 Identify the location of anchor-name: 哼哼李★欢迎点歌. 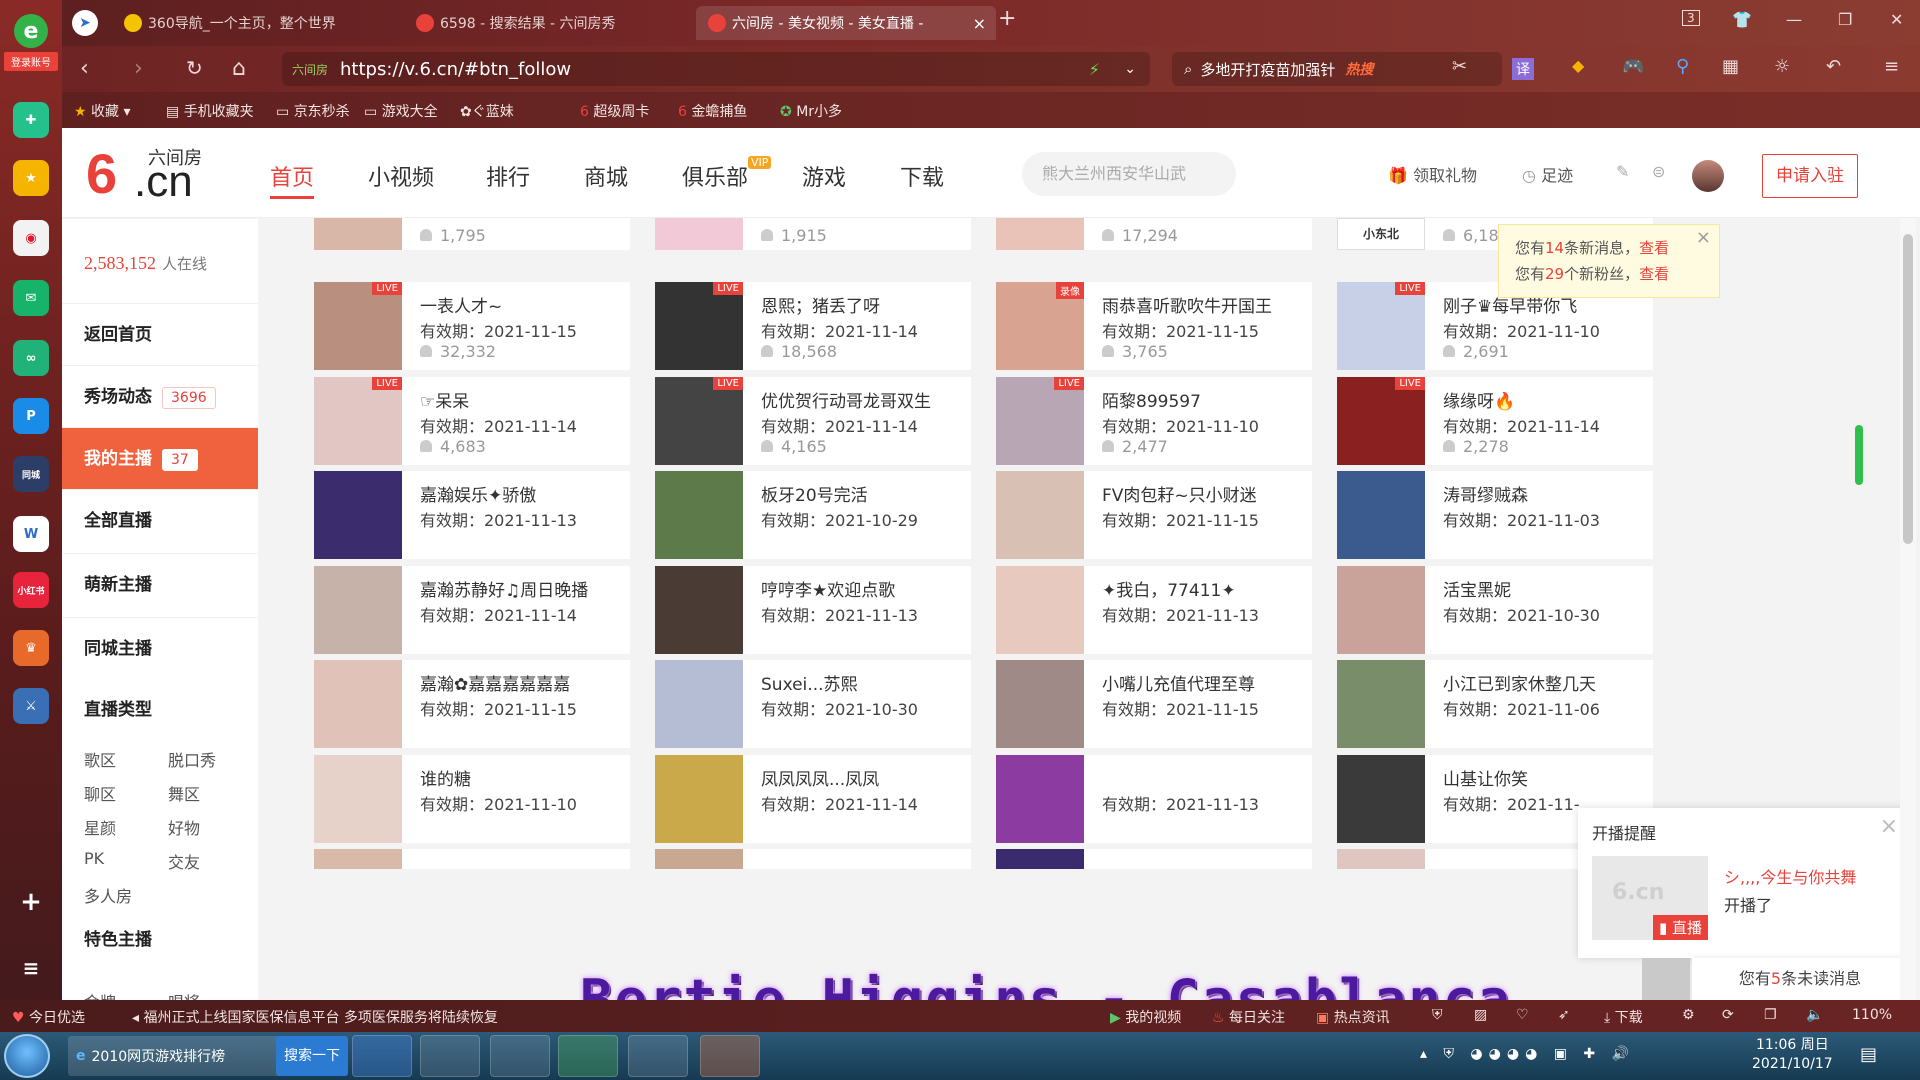
(861, 588).